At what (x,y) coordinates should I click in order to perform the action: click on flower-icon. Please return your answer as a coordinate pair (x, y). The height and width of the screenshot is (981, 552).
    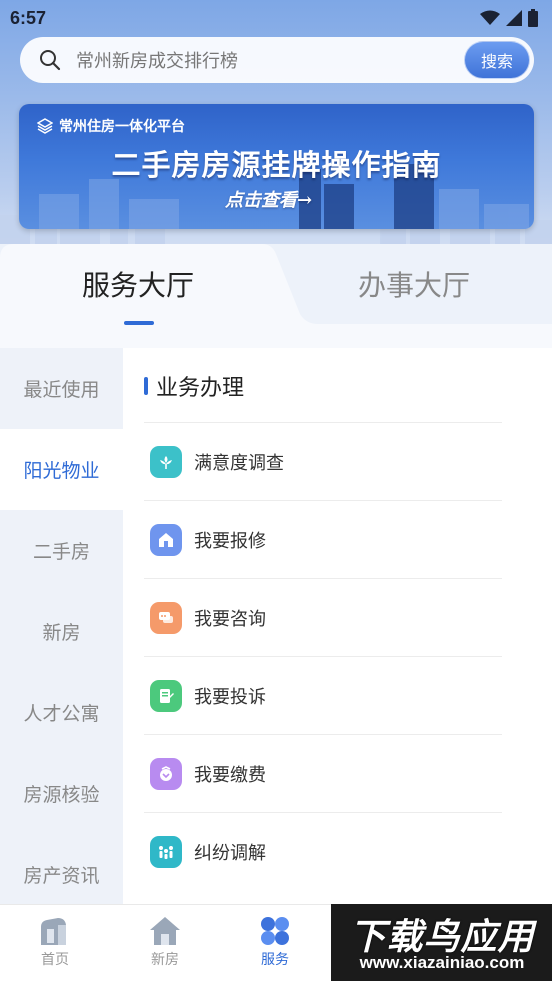
    Looking at the image, I should click on (166, 461).